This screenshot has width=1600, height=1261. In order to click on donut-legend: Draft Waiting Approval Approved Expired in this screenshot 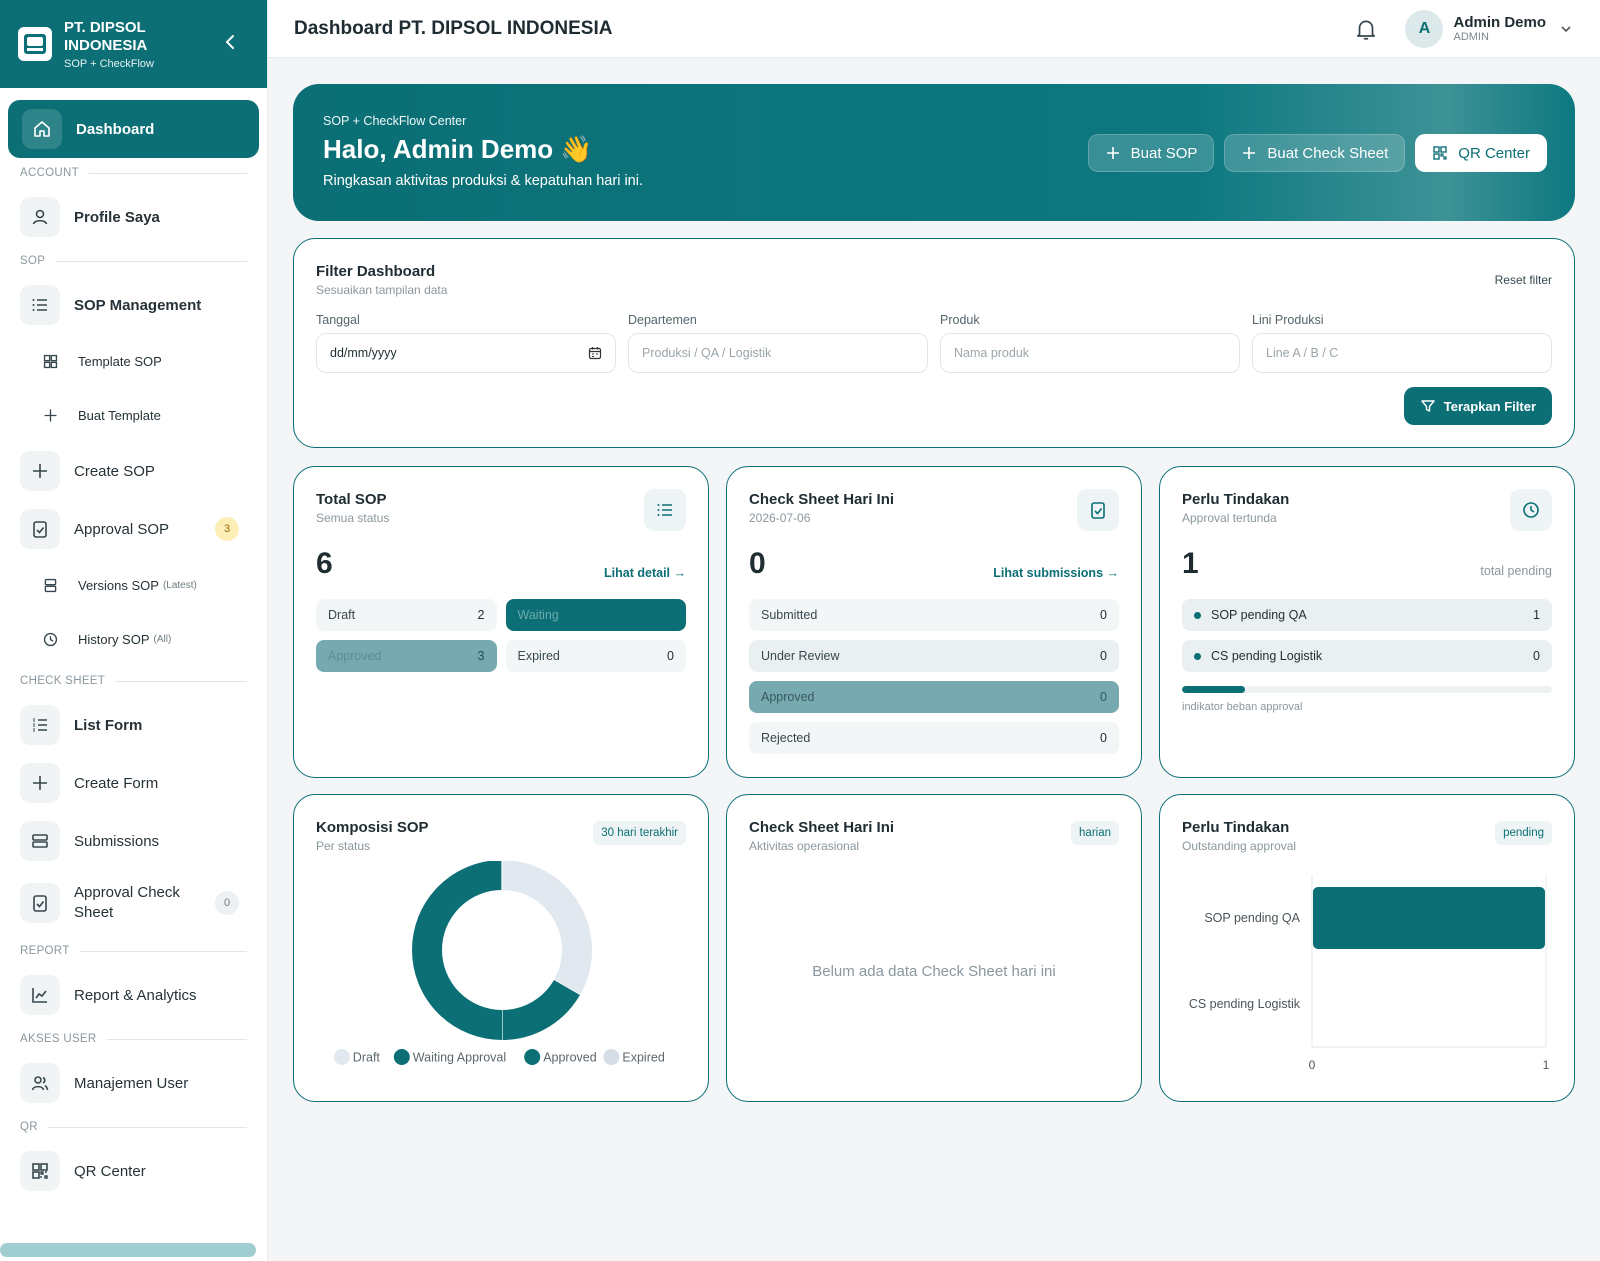, I will do `click(499, 1057)`.